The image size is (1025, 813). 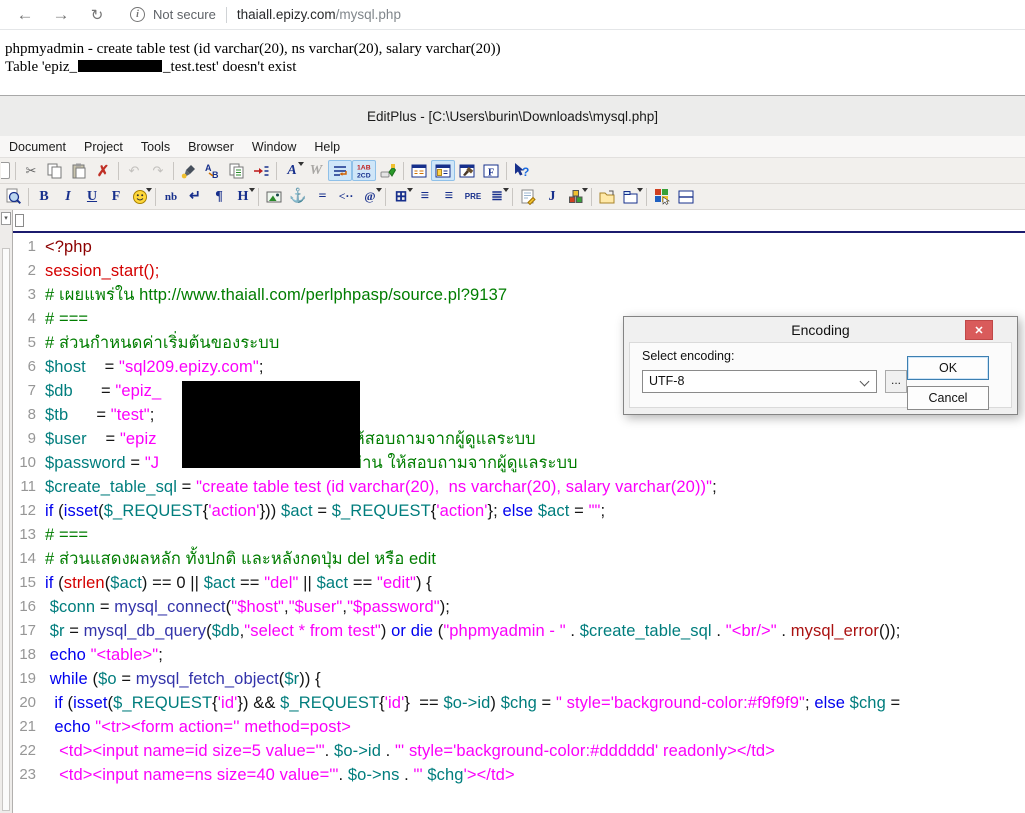 What do you see at coordinates (519, 535) in the screenshot?
I see `code-line: 13 # ===` at bounding box center [519, 535].